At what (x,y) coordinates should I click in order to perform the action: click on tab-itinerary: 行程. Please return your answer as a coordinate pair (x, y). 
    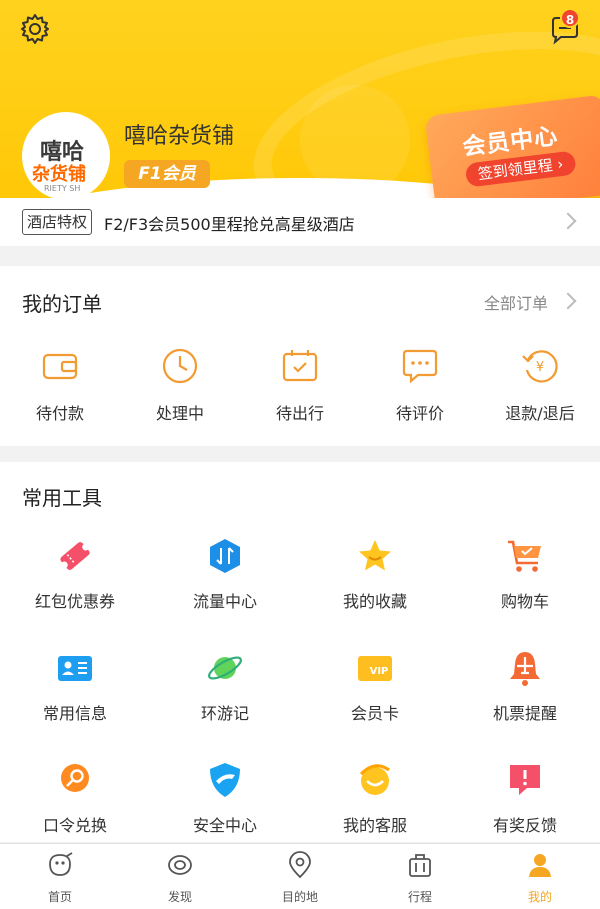
    Looking at the image, I should click on (420, 877).